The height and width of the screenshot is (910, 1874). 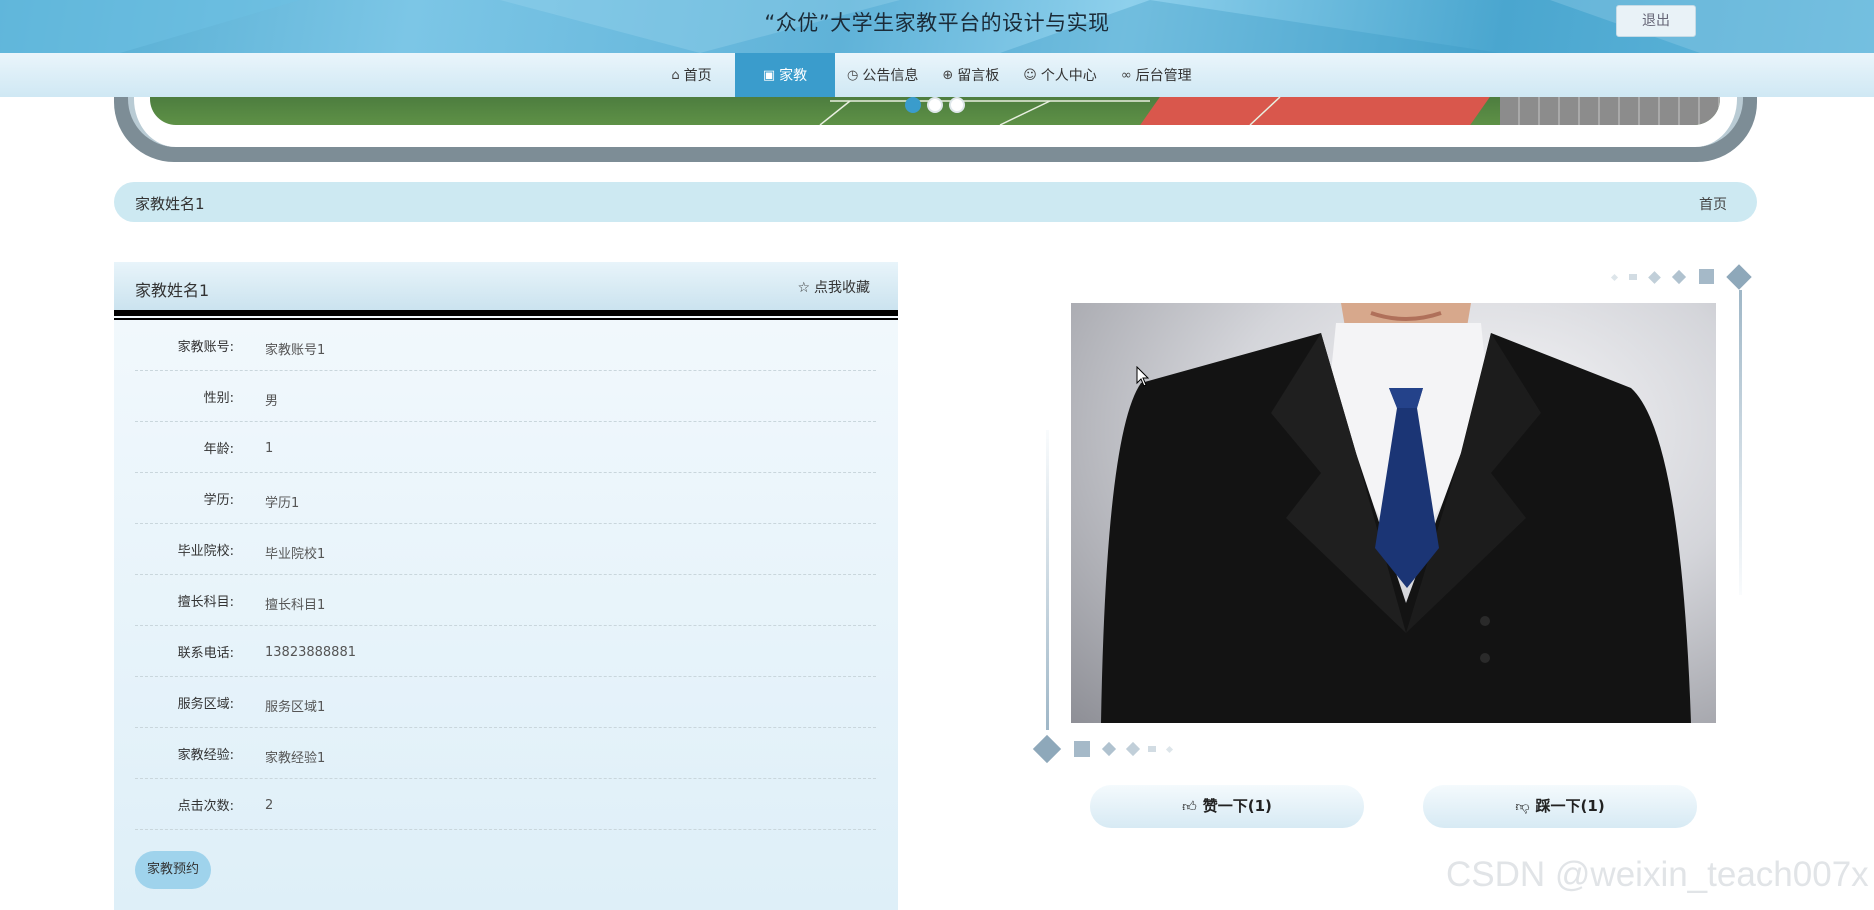 I want to click on field-label: 家教经验:, so click(x=205, y=755).